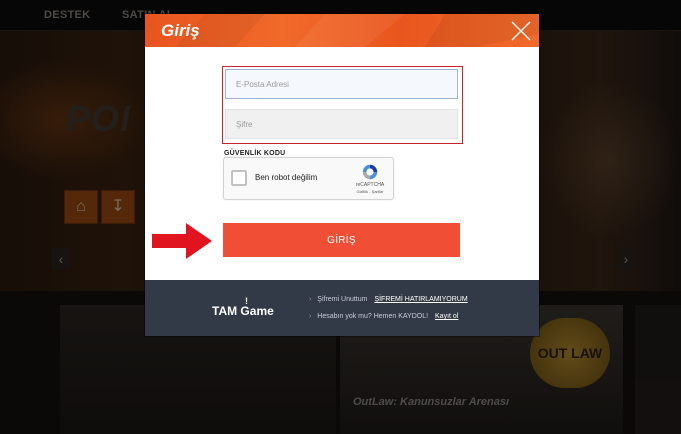  Describe the element at coordinates (370, 191) in the screenshot. I see `recaptcha-privacy-links: Gizlilik - Şartlar` at that location.